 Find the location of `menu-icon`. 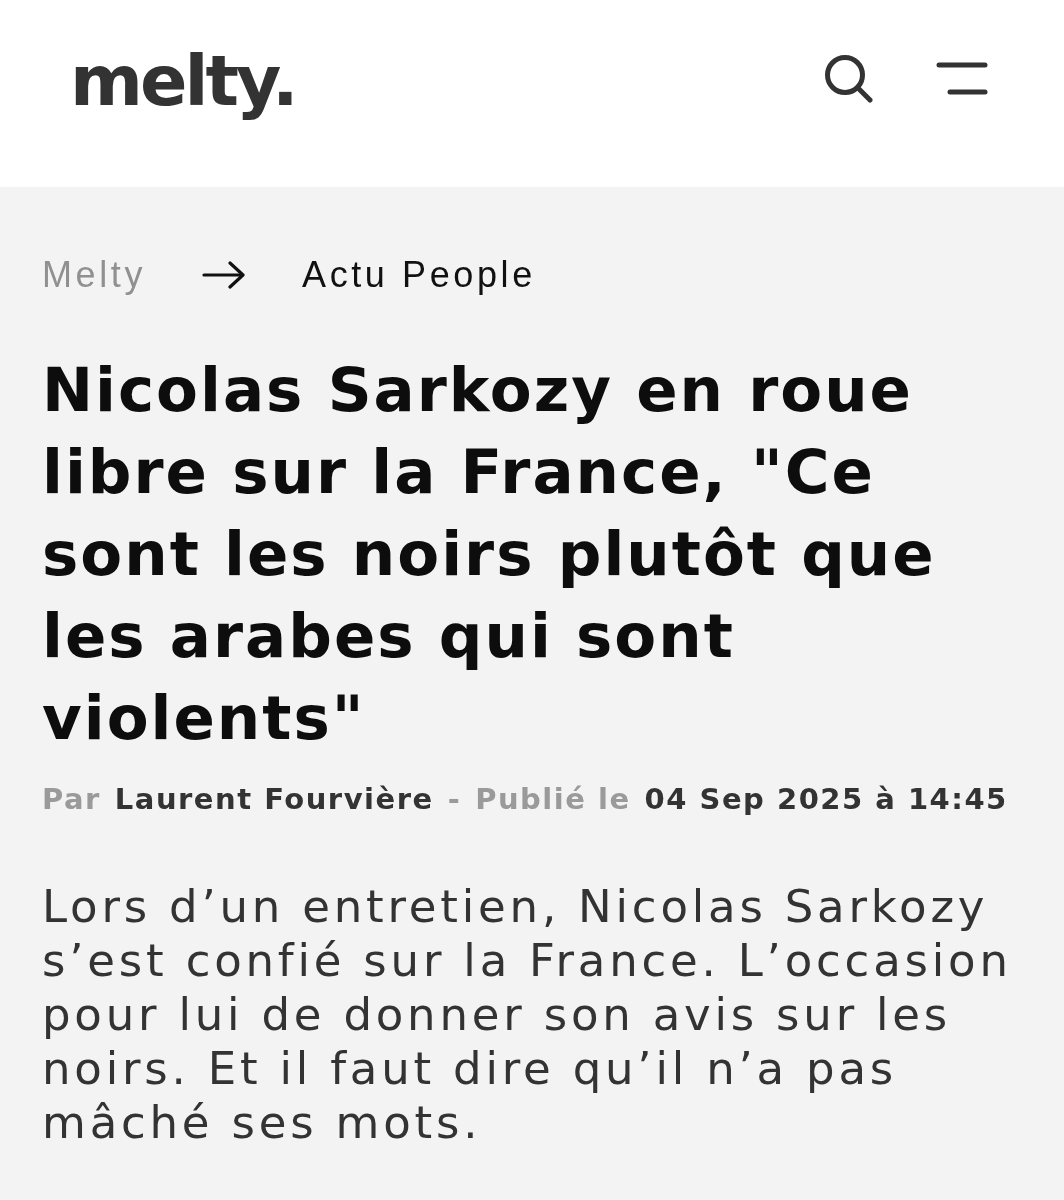

menu-icon is located at coordinates (962, 78).